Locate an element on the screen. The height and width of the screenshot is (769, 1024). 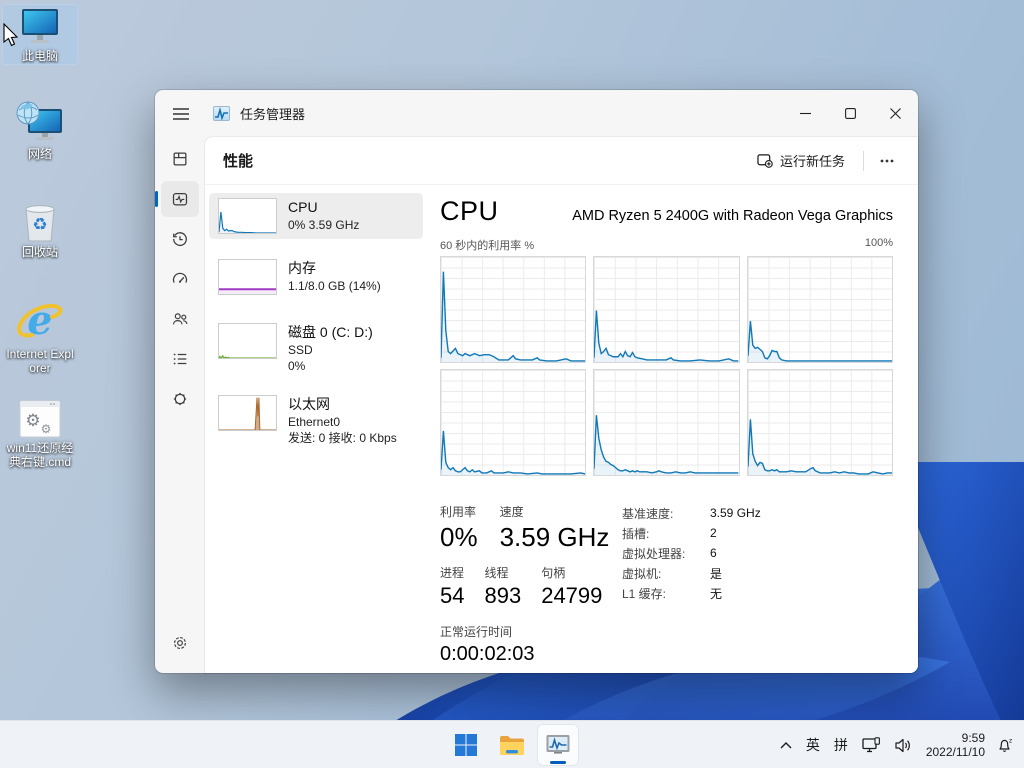
tray-clock: 9:59 2022/11/10 is located at coordinates (955, 745).